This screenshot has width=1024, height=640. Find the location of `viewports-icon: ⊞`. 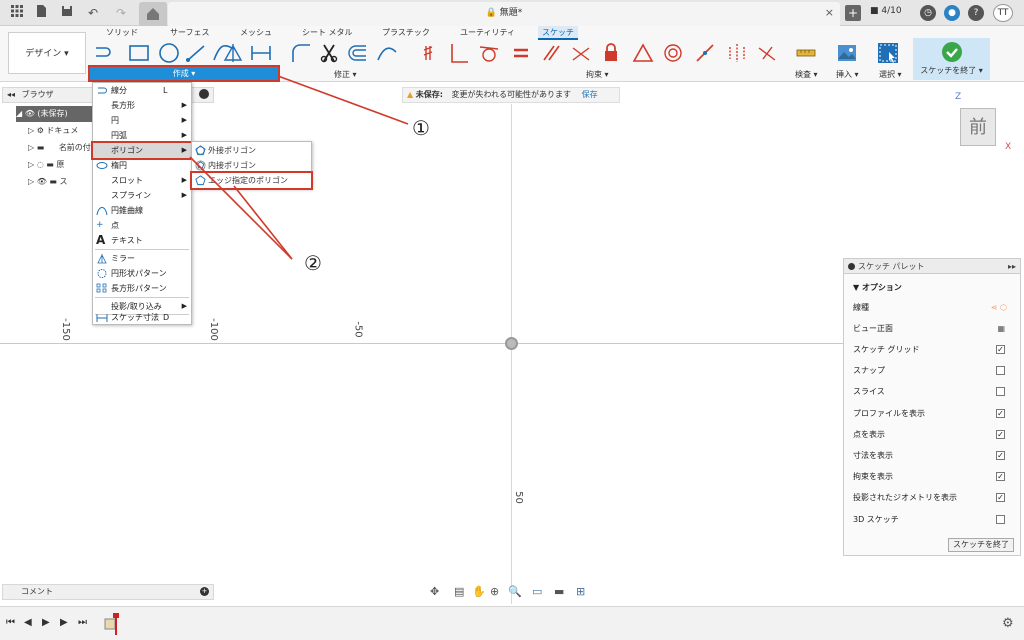

viewports-icon: ⊞ is located at coordinates (580, 591).